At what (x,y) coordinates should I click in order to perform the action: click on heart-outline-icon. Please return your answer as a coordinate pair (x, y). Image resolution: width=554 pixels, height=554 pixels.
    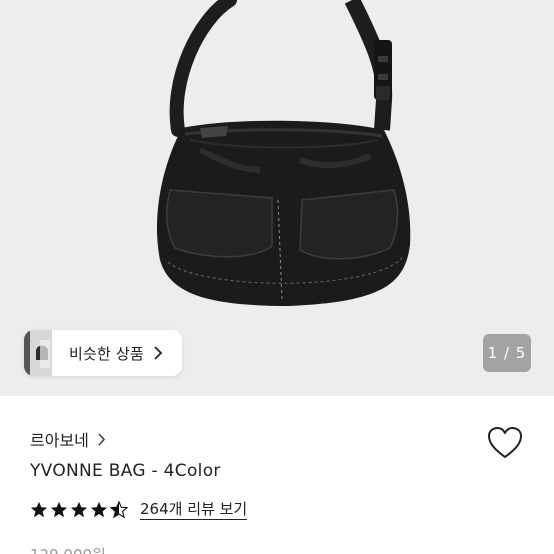
    Looking at the image, I should click on (505, 442).